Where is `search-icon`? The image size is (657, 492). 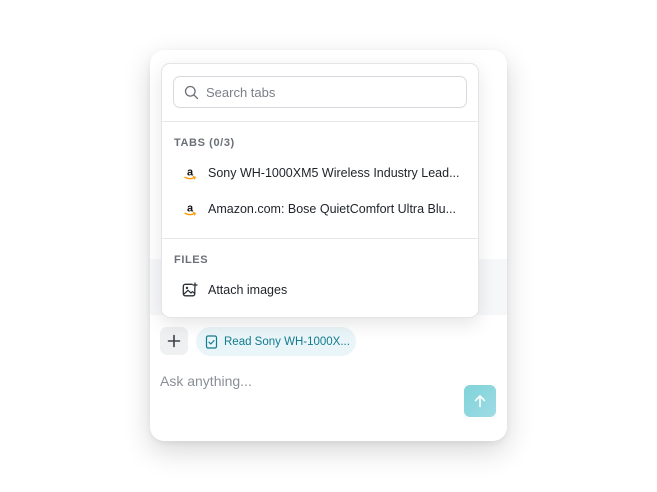
search-icon is located at coordinates (191, 92).